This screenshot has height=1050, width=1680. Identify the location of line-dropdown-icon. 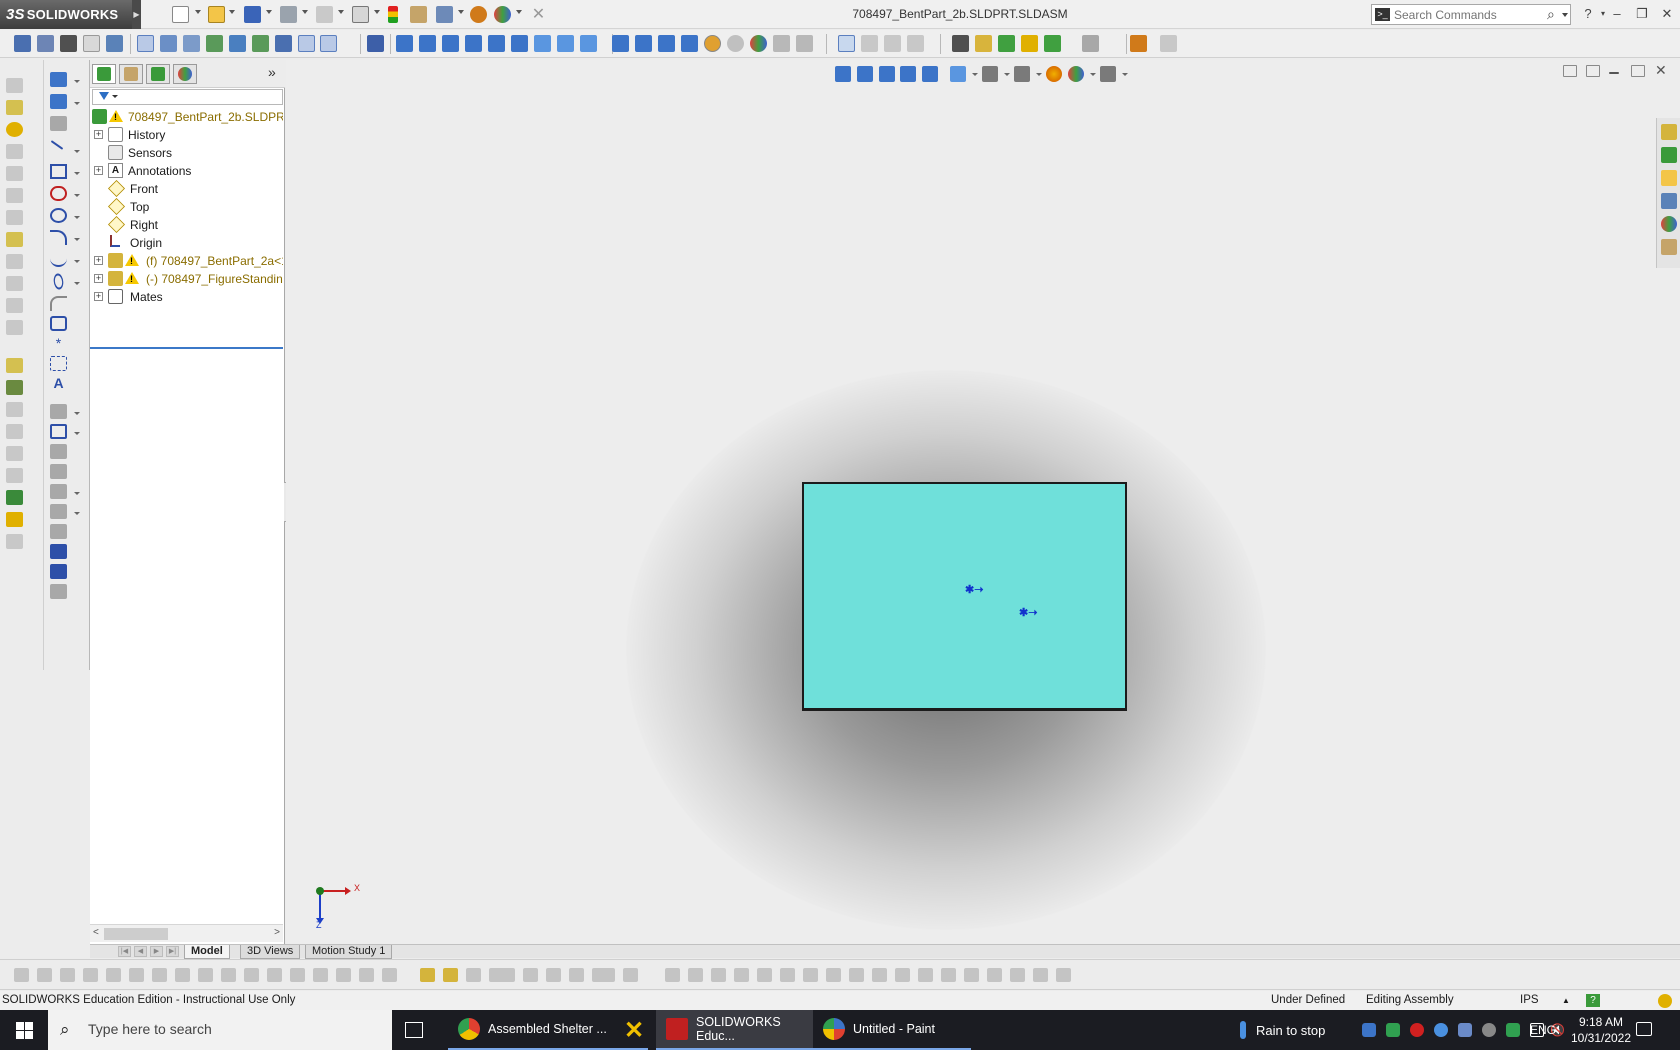
(77, 151).